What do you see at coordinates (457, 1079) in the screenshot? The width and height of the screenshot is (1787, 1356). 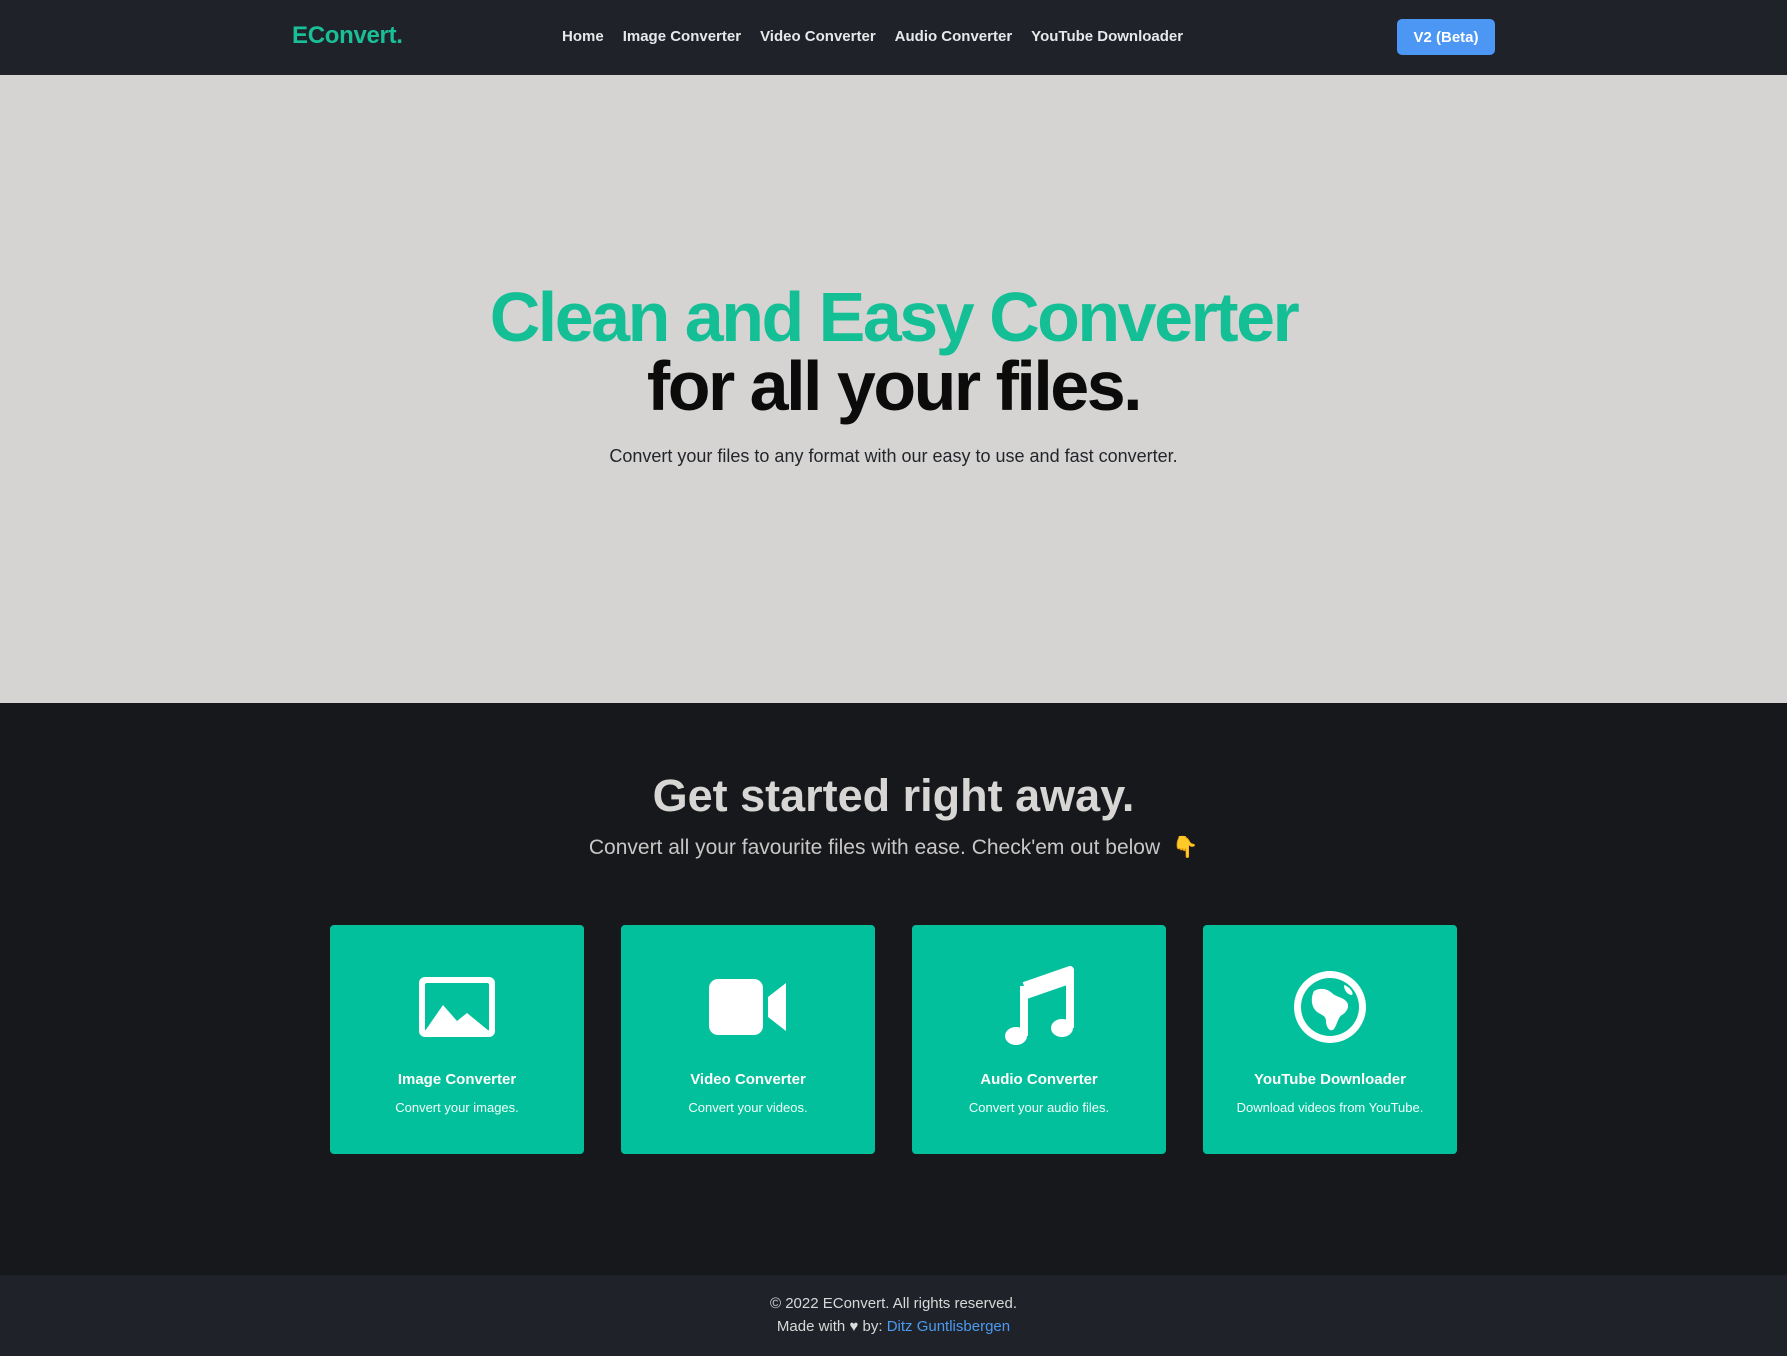 I see `card-title: Image Converter` at bounding box center [457, 1079].